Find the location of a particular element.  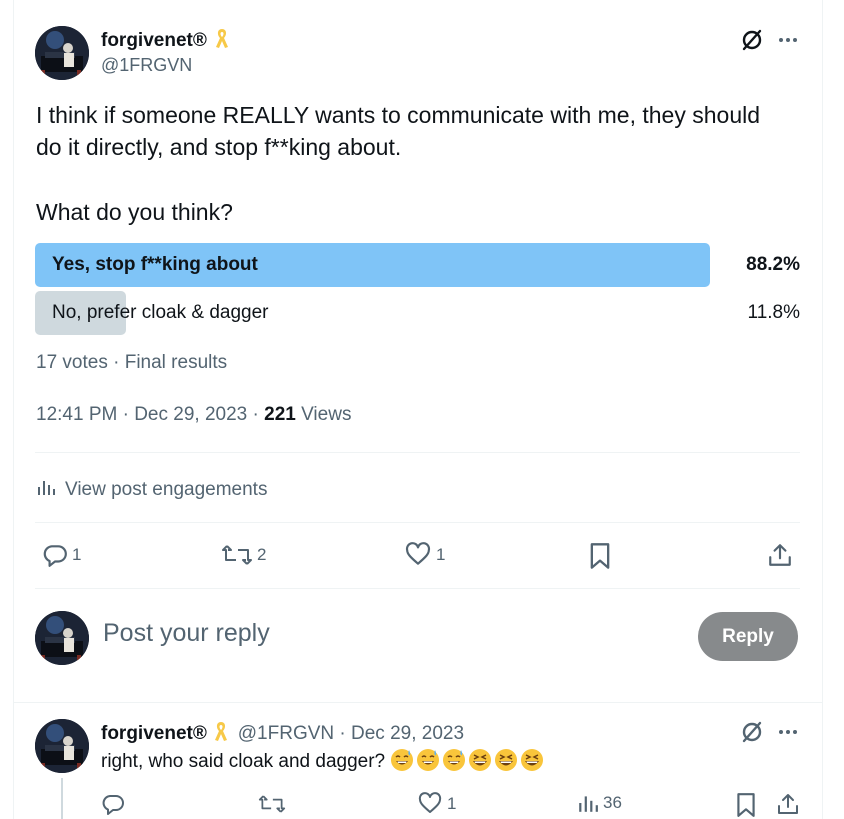

reply-reply-action is located at coordinates (113, 804).